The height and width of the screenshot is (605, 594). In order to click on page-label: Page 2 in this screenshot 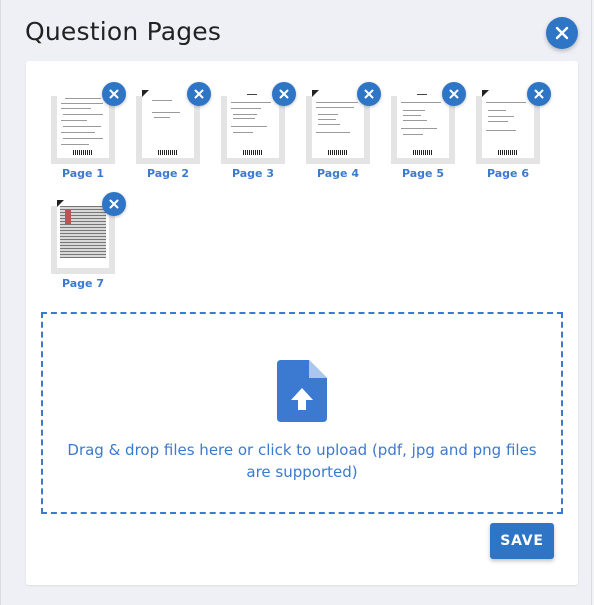, I will do `click(167, 173)`.